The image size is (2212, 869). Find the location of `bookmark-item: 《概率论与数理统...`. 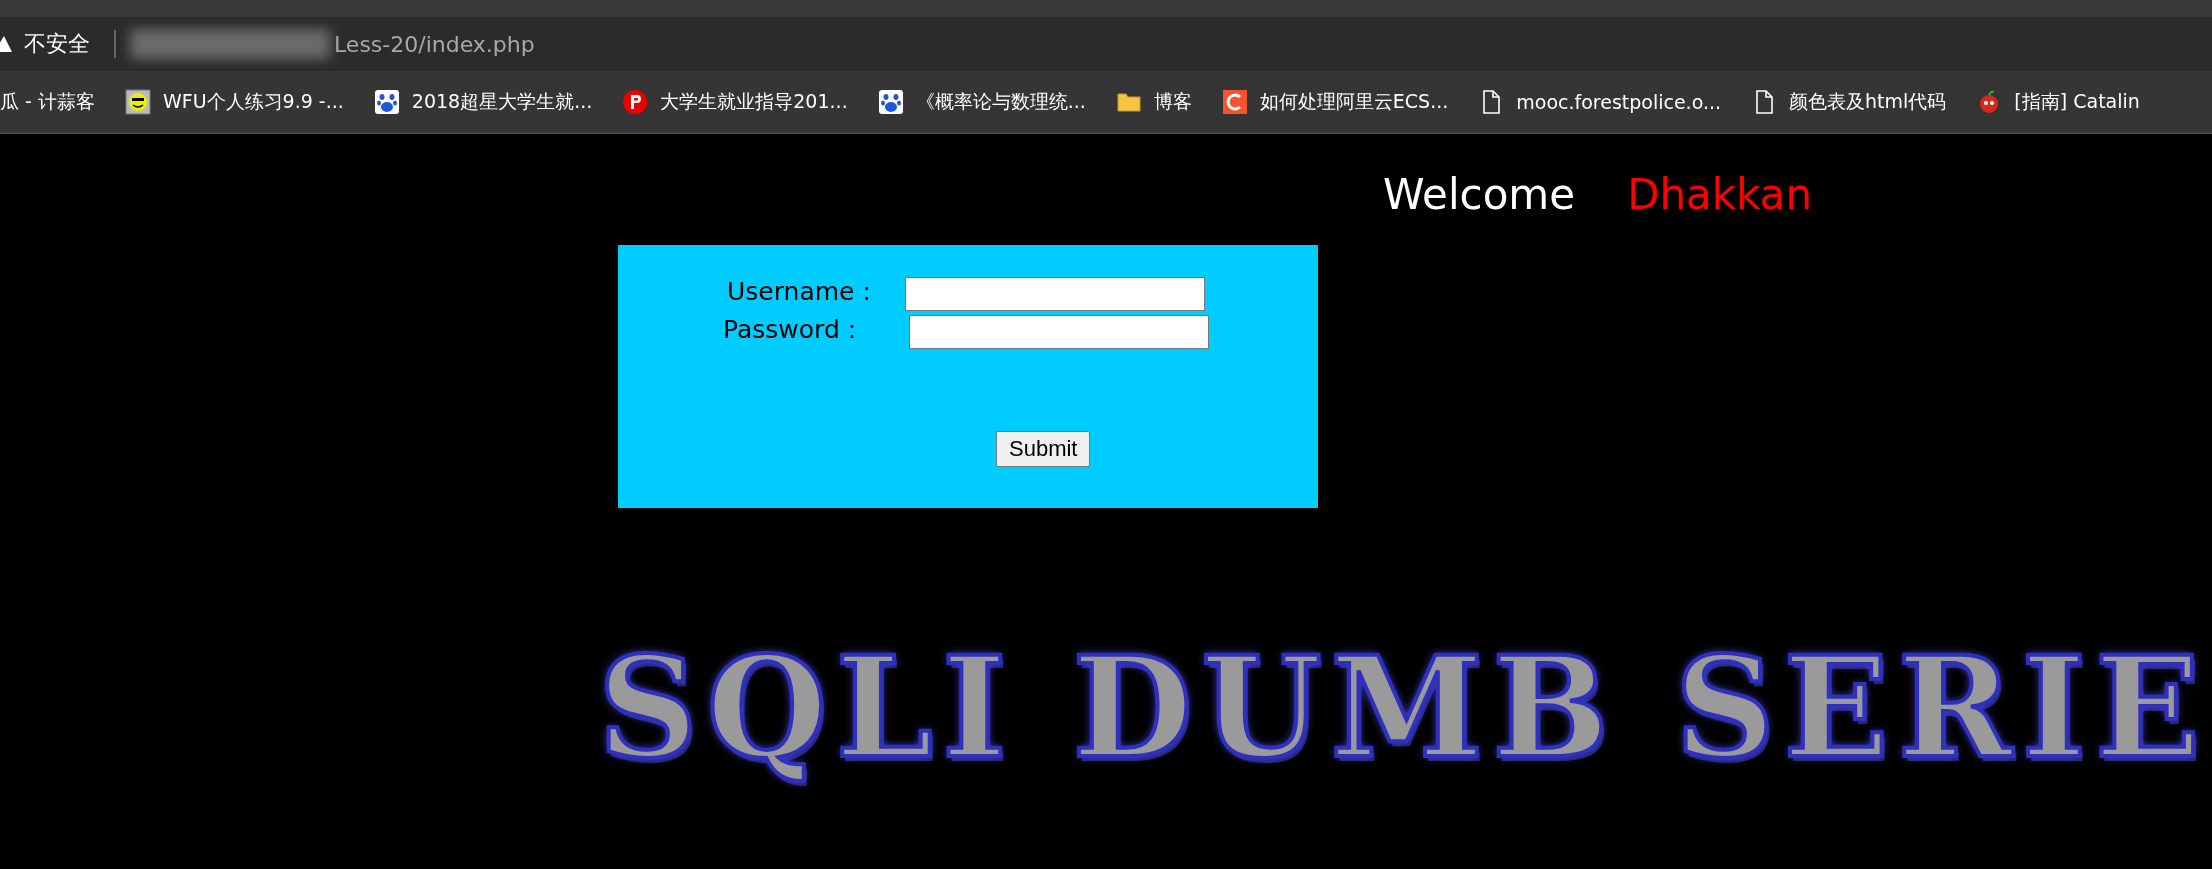

bookmark-item: 《概率论与数理统... is located at coordinates (981, 102).